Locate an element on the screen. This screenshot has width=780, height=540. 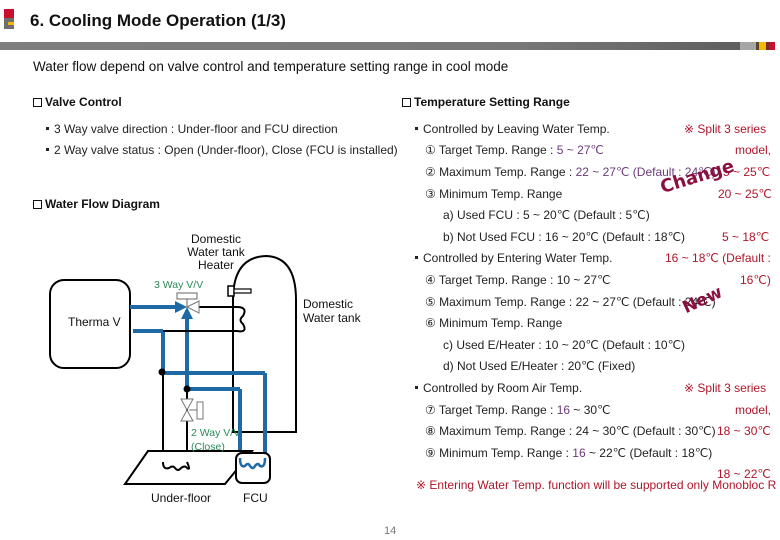
two-way-valve-icon is located at coordinates (187, 405).